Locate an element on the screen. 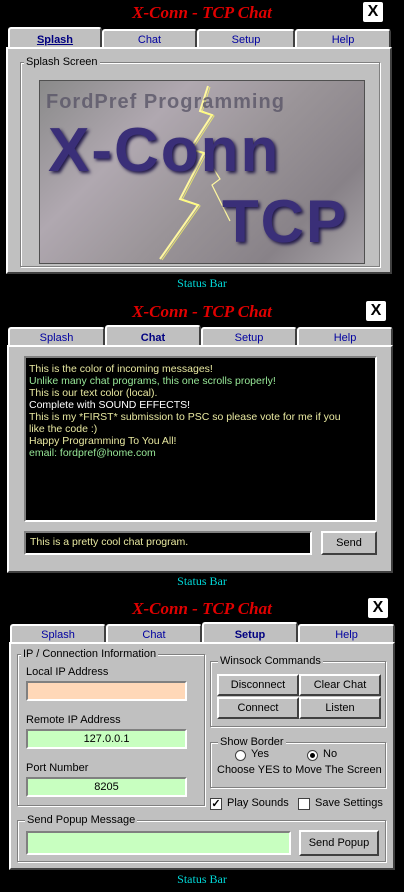  chat-message: Happy Programming To You All! is located at coordinates (103, 441).